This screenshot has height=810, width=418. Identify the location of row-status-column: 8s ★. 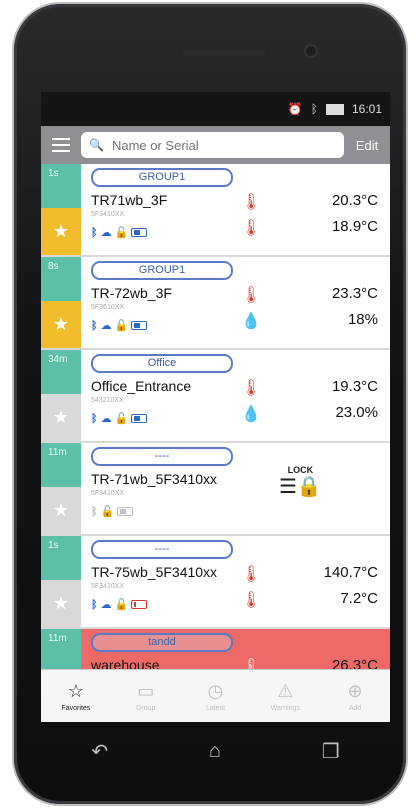
(61, 302).